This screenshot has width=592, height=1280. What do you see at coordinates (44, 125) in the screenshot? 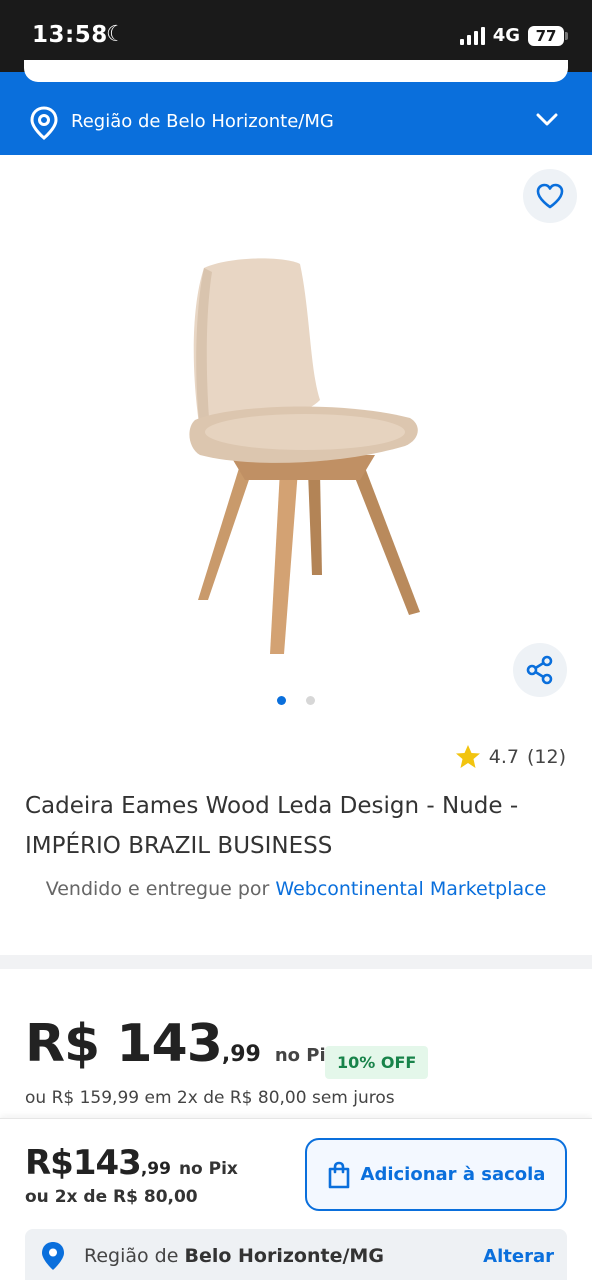
I see `location-pin-icon` at bounding box center [44, 125].